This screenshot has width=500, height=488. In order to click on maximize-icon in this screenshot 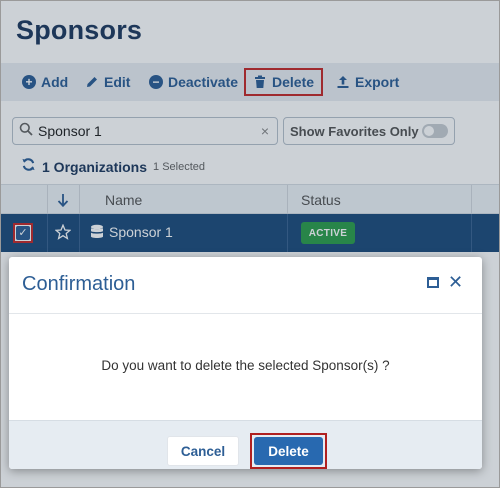, I will do `click(433, 282)`.